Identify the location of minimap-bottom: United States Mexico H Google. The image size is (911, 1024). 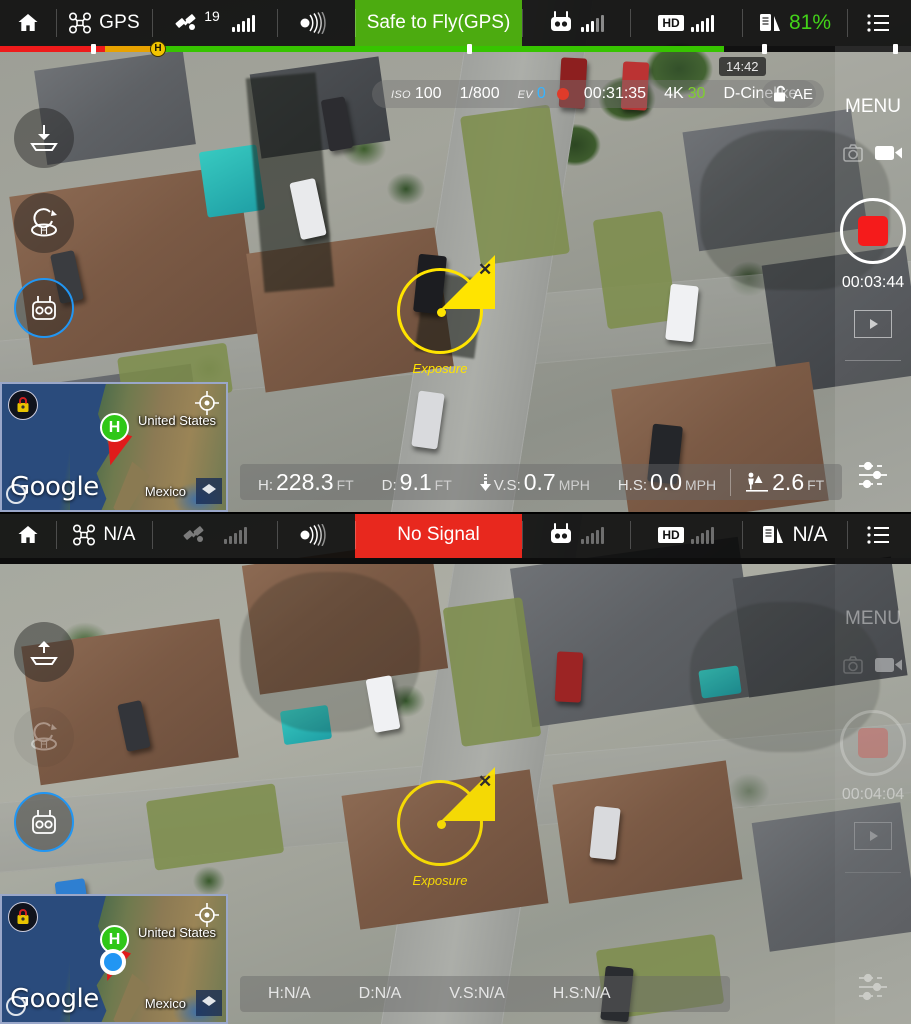
(114, 959).